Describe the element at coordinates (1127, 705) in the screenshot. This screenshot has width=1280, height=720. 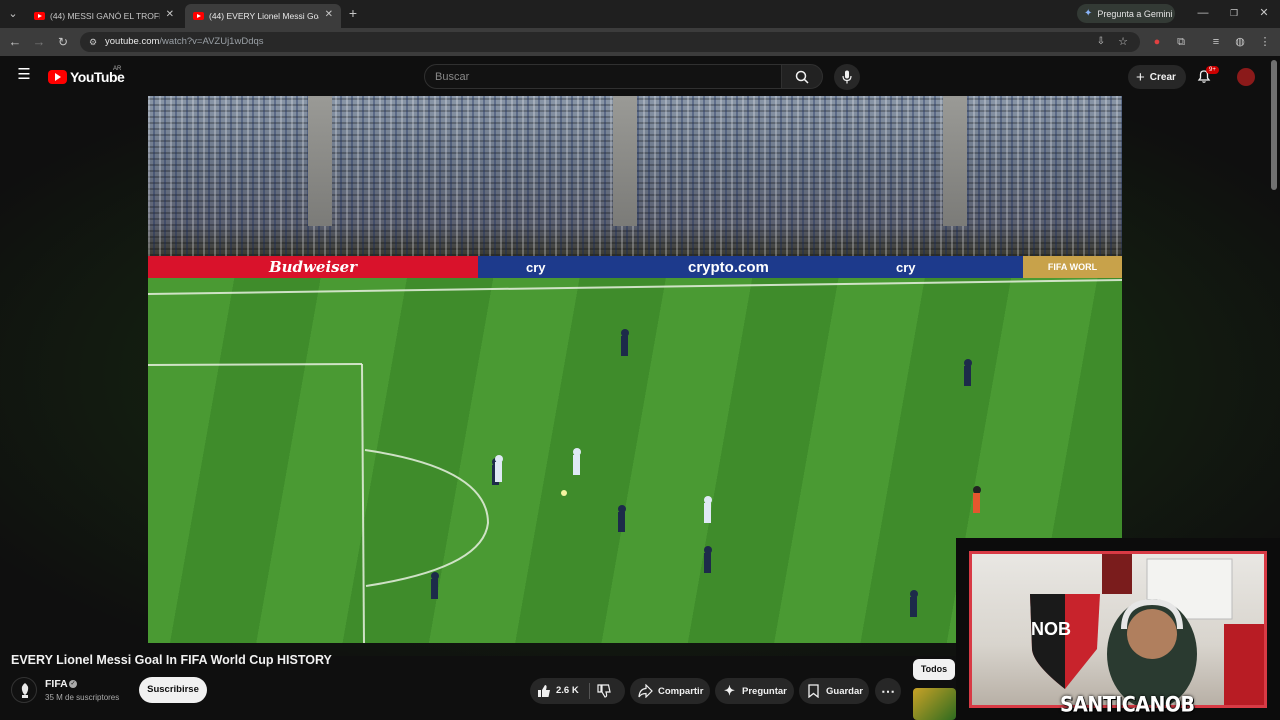
I see `streamer-name: SANTICANOB` at that location.